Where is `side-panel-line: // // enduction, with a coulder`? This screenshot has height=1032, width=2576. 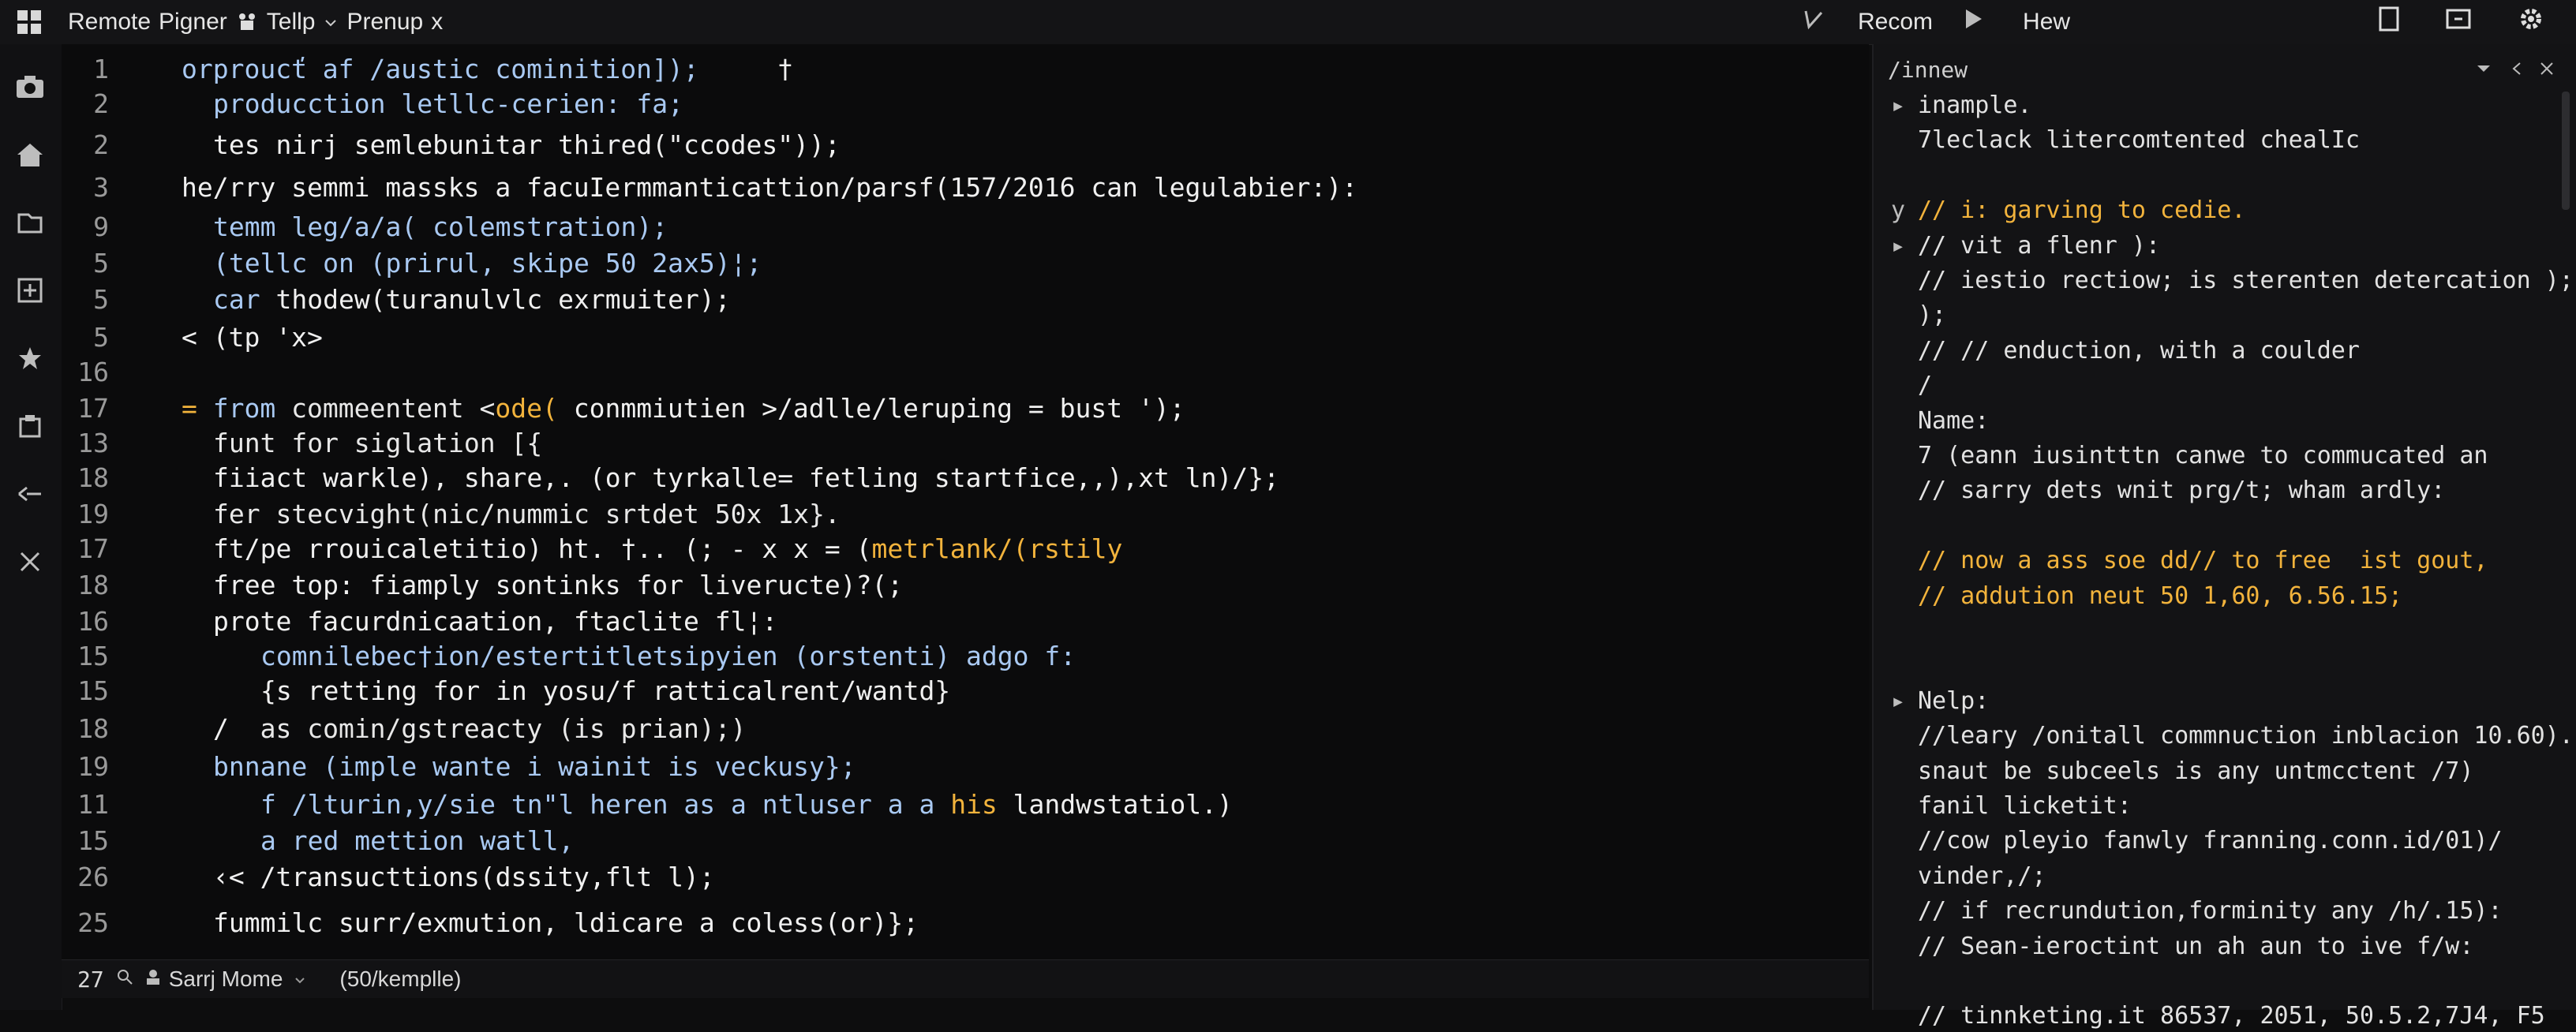
side-panel-line: // // enduction, with a coulder is located at coordinates (2225, 351).